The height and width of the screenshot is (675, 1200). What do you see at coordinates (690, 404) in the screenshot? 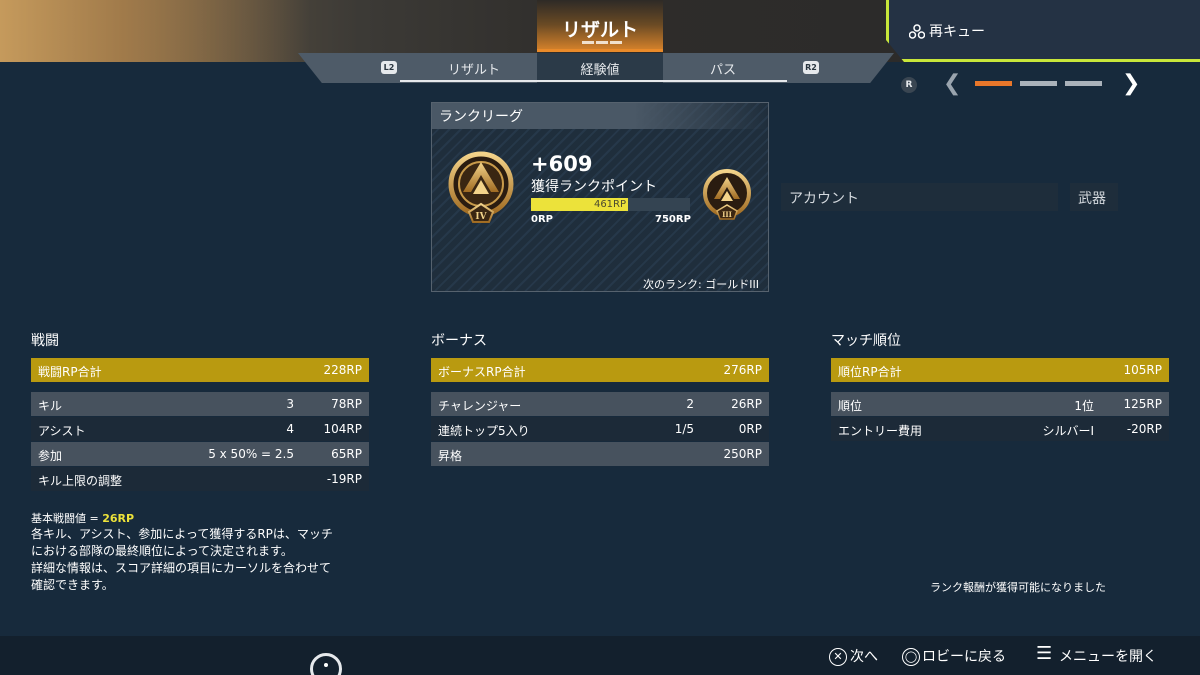
I see `row-count: 2` at bounding box center [690, 404].